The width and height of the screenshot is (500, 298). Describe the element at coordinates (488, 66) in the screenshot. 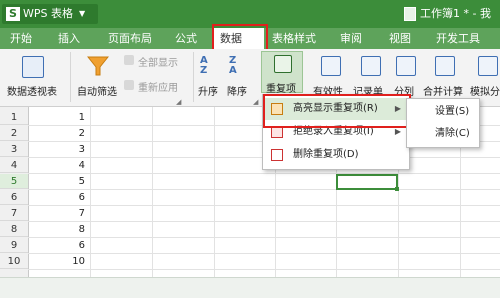

I see `simulate-icon` at that location.